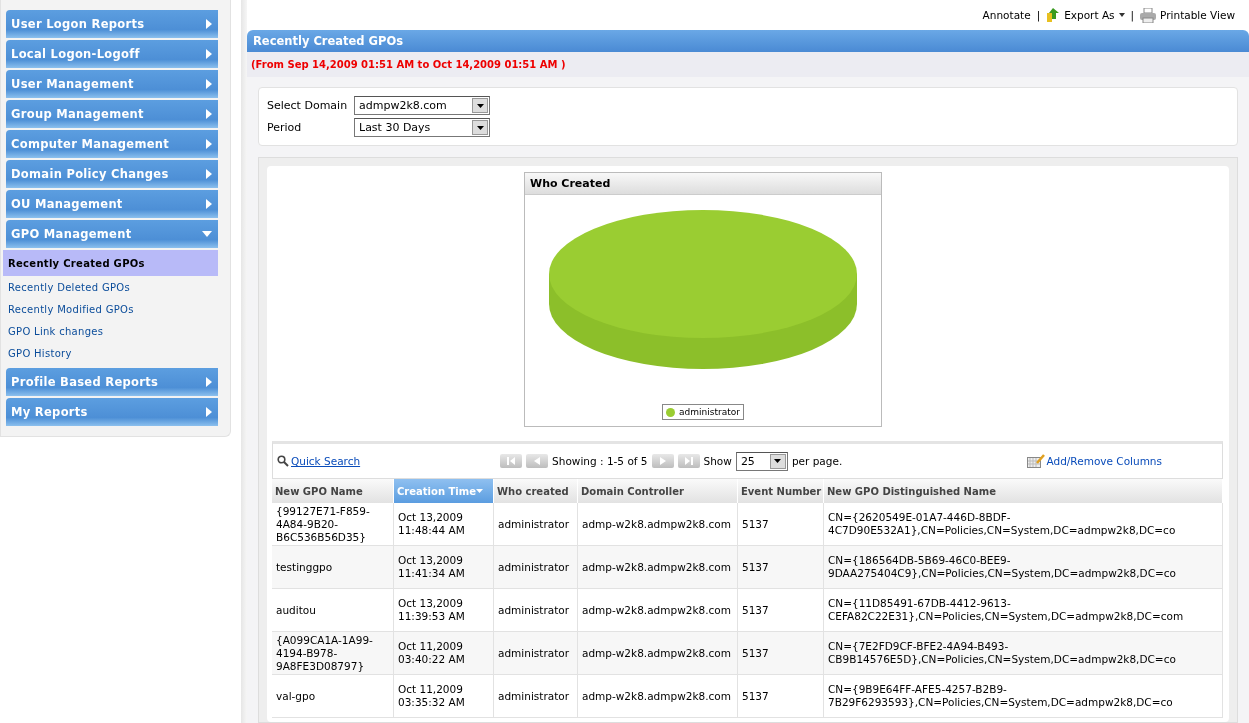  What do you see at coordinates (444, 610) in the screenshot?
I see `table-cell: Oct 13,2009 11:39:53 AM` at bounding box center [444, 610].